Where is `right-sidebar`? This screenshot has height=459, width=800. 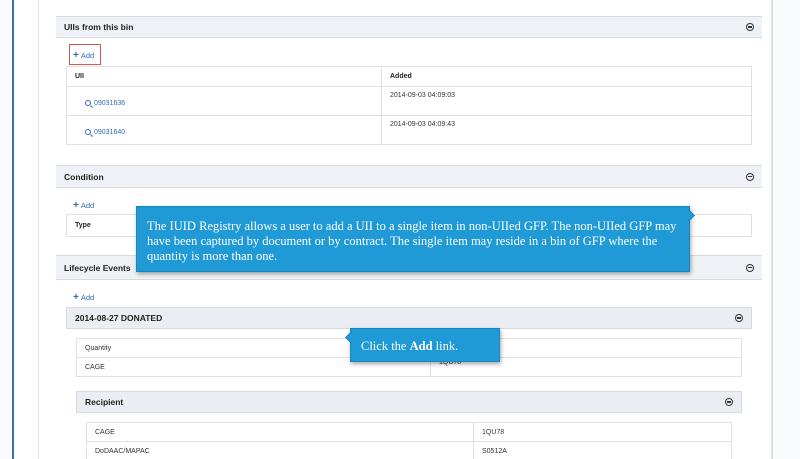
right-sidebar is located at coordinates (786, 229).